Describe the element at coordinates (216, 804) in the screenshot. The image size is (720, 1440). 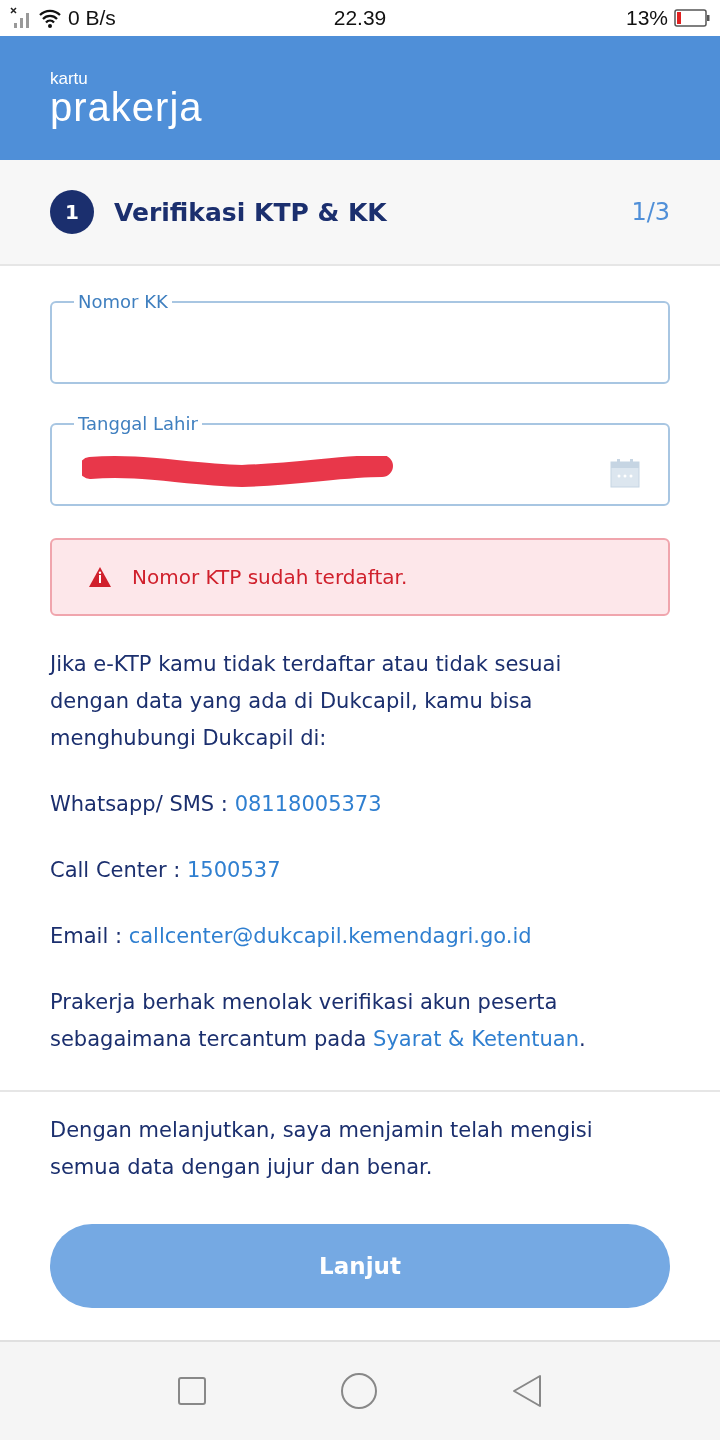
I see `contact-line: Whatsapp/ SMS : 08118005373` at that location.